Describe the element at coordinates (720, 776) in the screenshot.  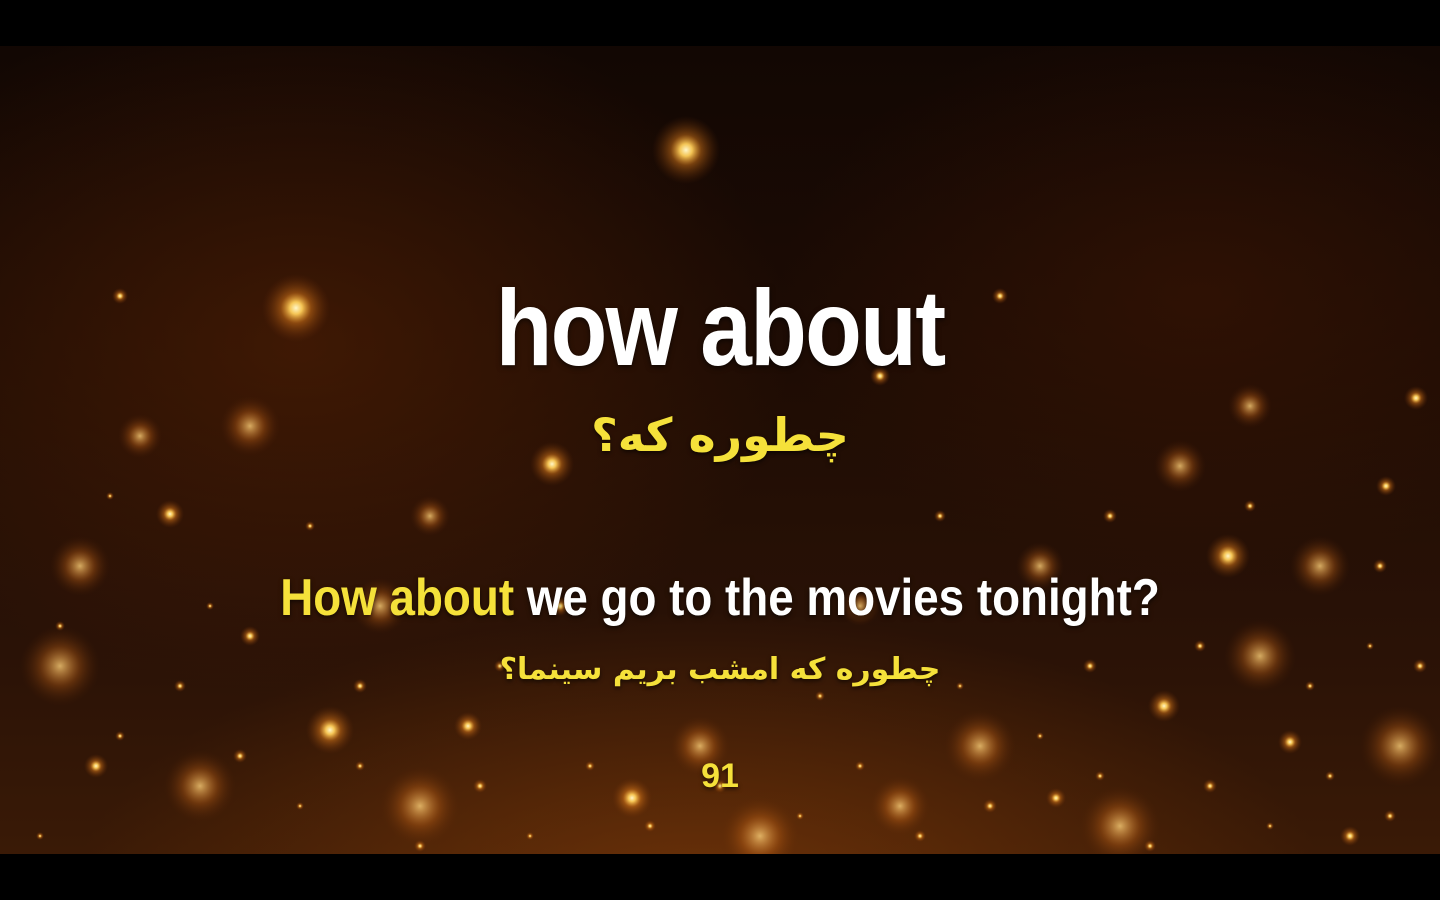
I see `card-number: 91` at that location.